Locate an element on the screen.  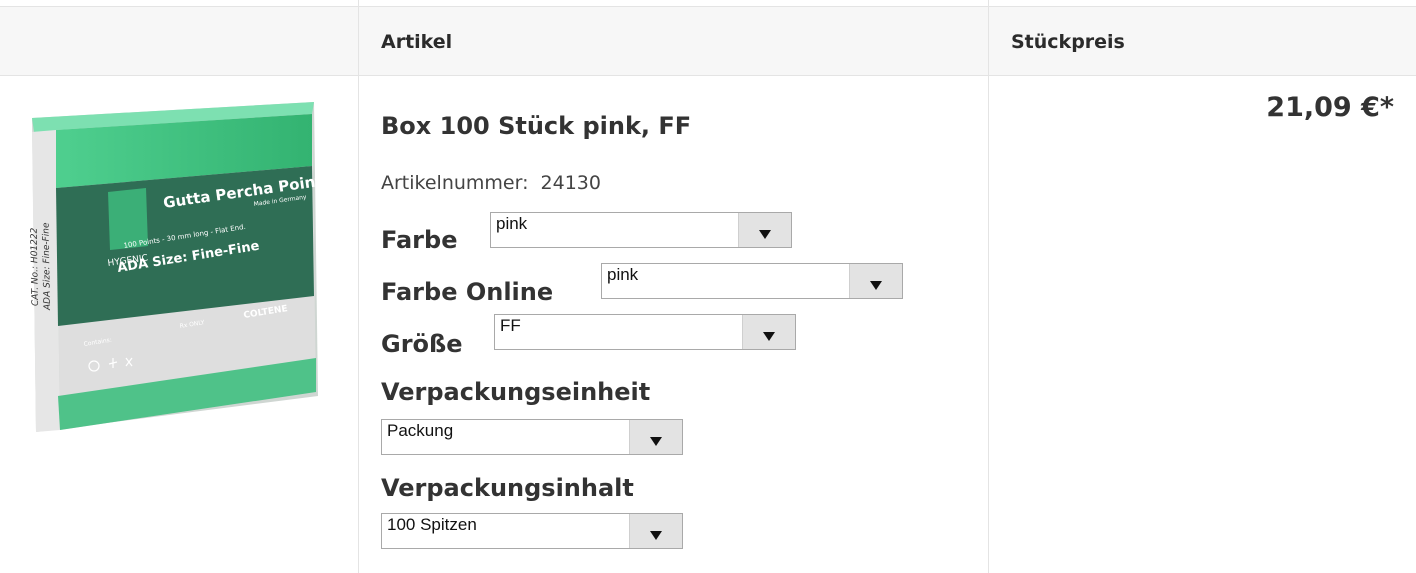
verpackungsinhalt-select: 100 Spitzen is located at coordinates (532, 531).